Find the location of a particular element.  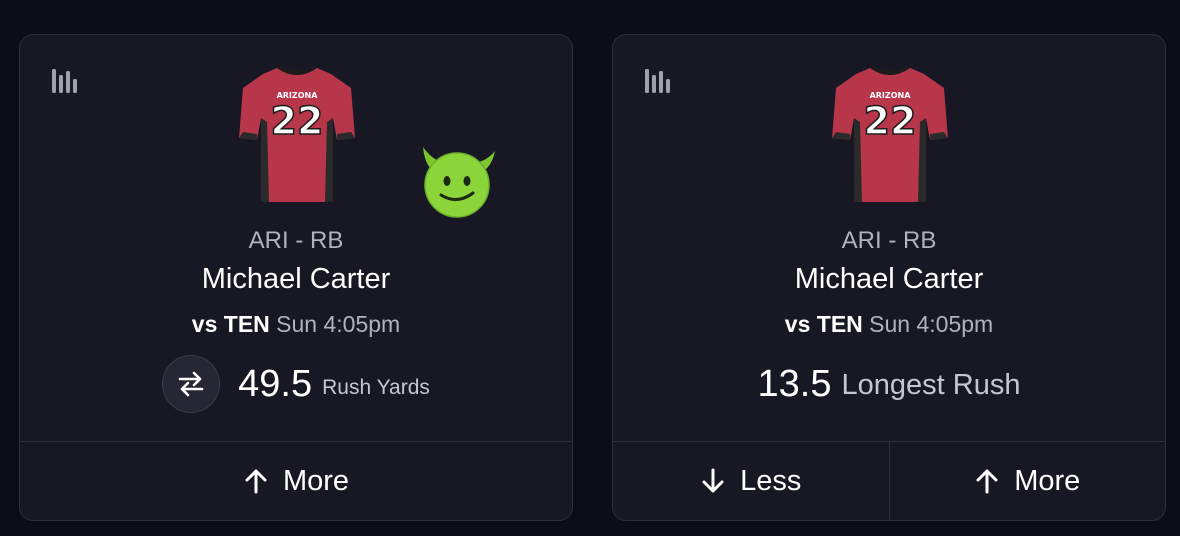

line-stat-type: Longest Rush is located at coordinates (931, 384).